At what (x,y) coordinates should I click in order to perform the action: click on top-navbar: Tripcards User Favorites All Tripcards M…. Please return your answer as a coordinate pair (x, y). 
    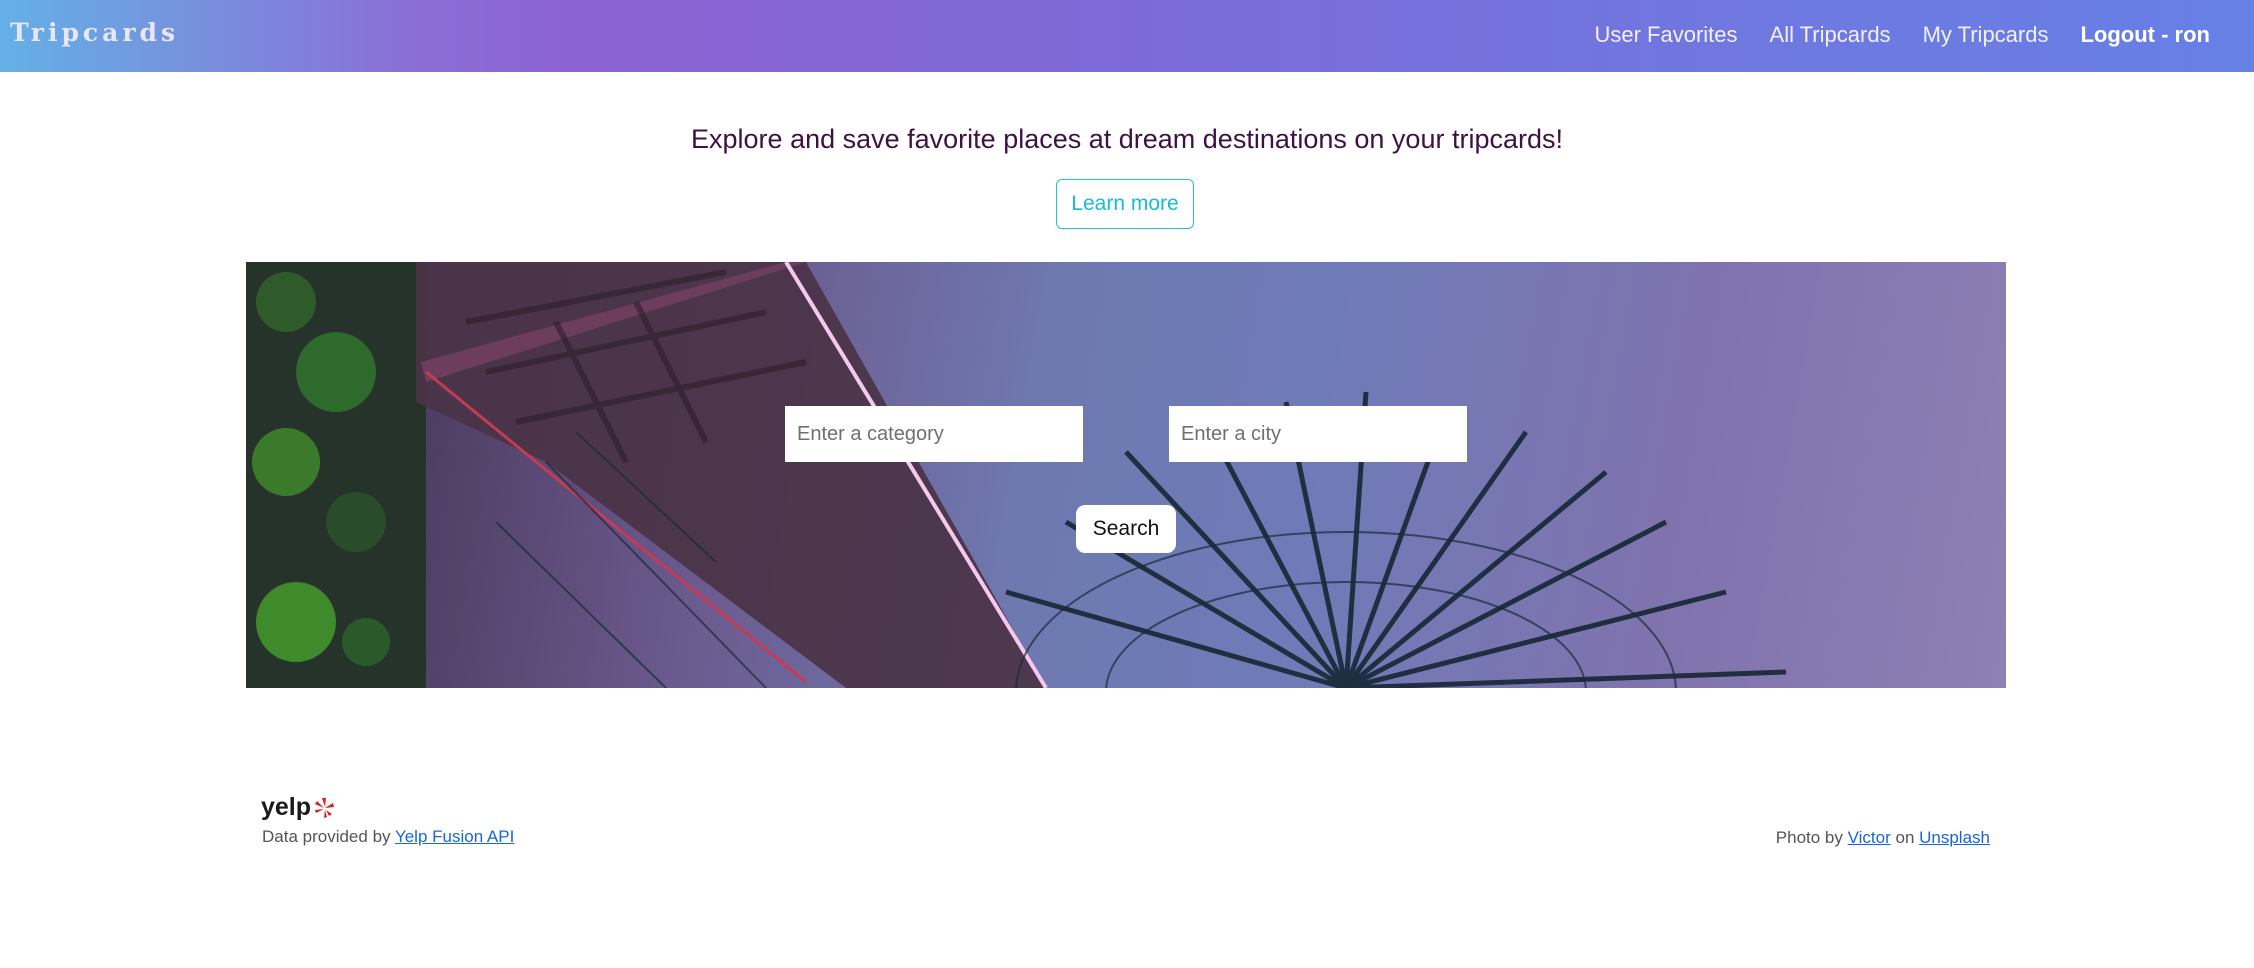
    Looking at the image, I should click on (1127, 36).